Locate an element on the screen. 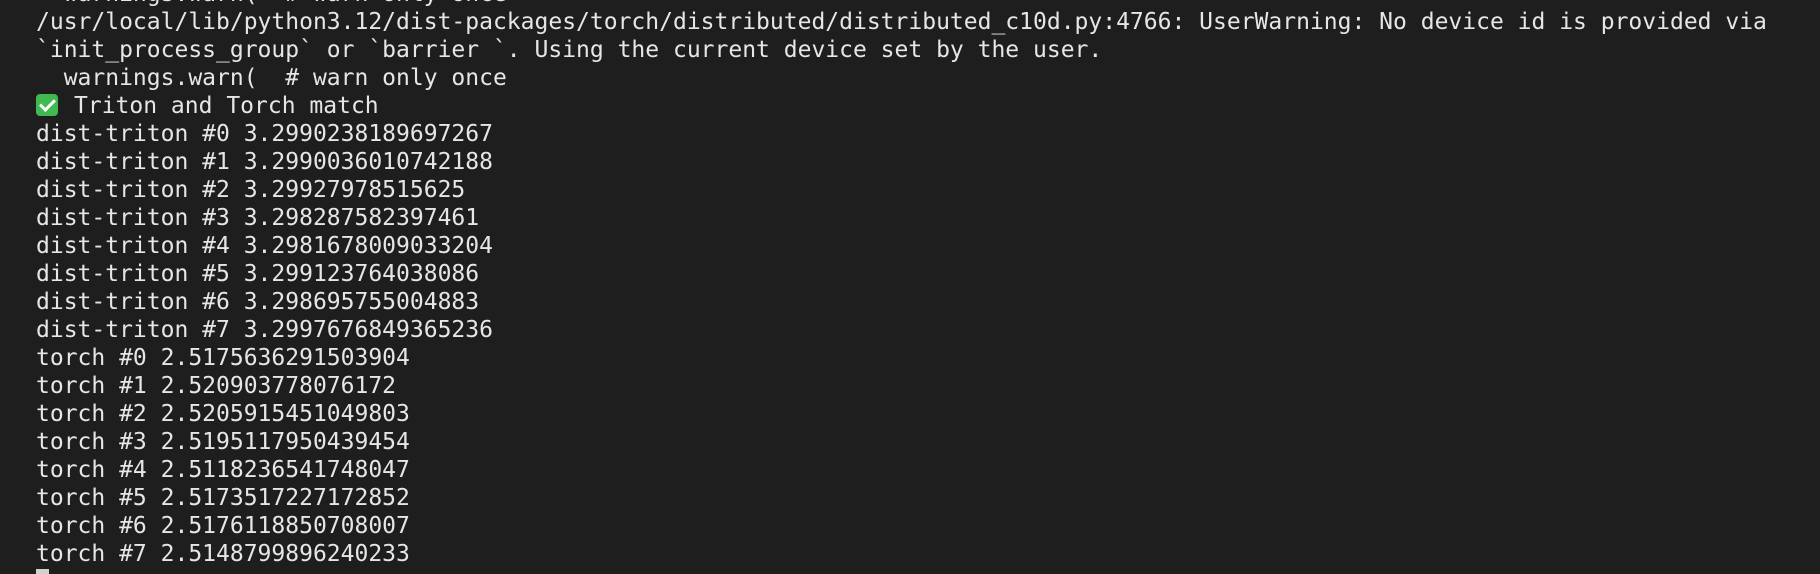  prompt-line is located at coordinates (928, 571).